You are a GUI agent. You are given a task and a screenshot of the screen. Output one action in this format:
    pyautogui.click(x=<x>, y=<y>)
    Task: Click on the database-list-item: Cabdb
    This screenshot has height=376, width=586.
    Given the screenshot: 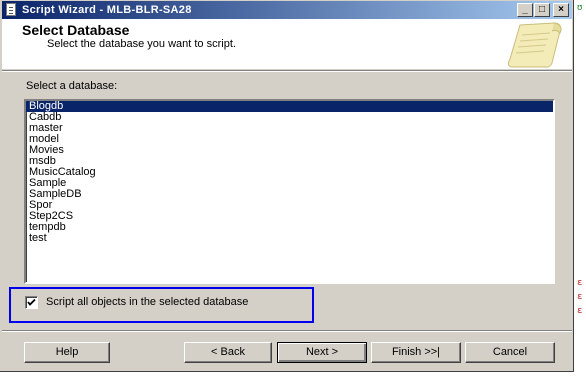 What is the action you would take?
    pyautogui.click(x=289, y=117)
    